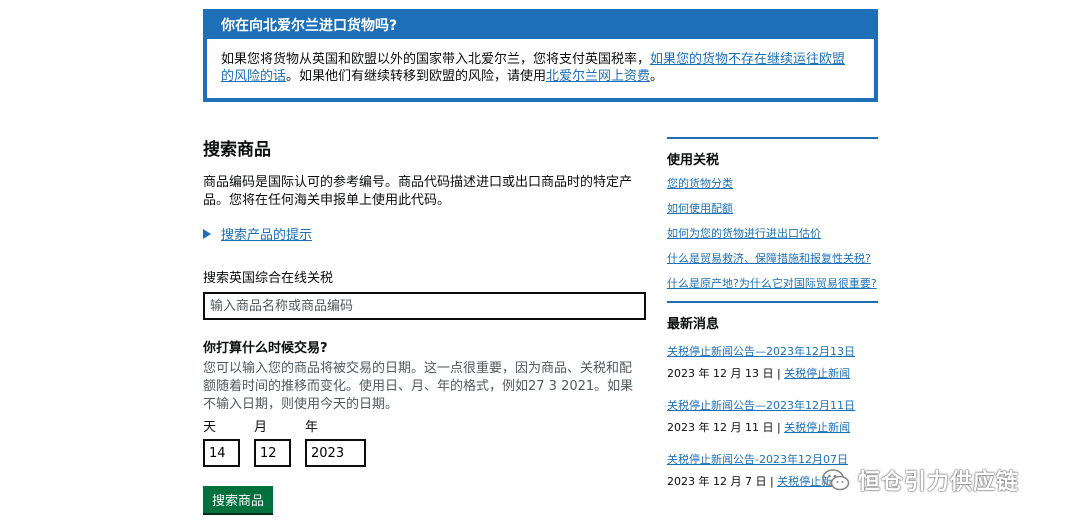 This screenshot has width=1080, height=527. Describe the element at coordinates (722, 481) in the screenshot. I see `news-date: 2023 年 12 月 7 日 |` at that location.